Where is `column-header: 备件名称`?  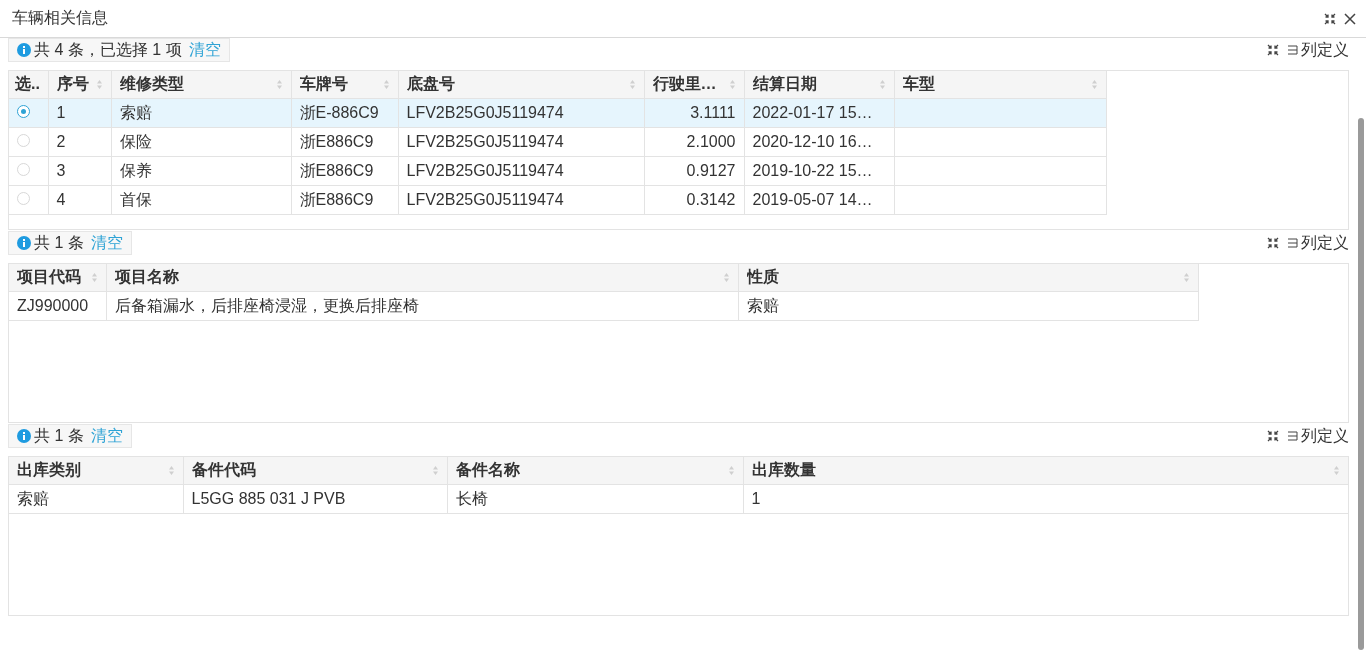
column-header: 备件名称 is located at coordinates (595, 471).